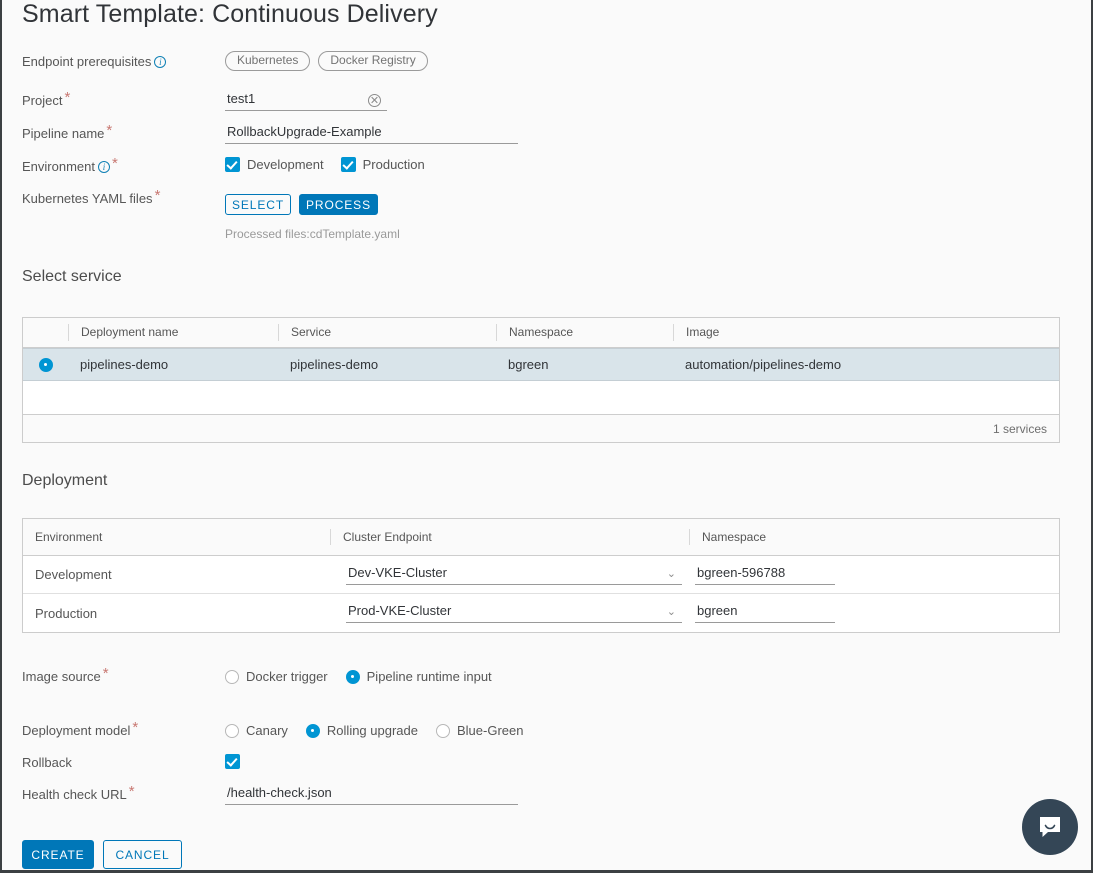 The image size is (1093, 873). I want to click on pipeline-name-label-text: Pipeline name, so click(63, 133).